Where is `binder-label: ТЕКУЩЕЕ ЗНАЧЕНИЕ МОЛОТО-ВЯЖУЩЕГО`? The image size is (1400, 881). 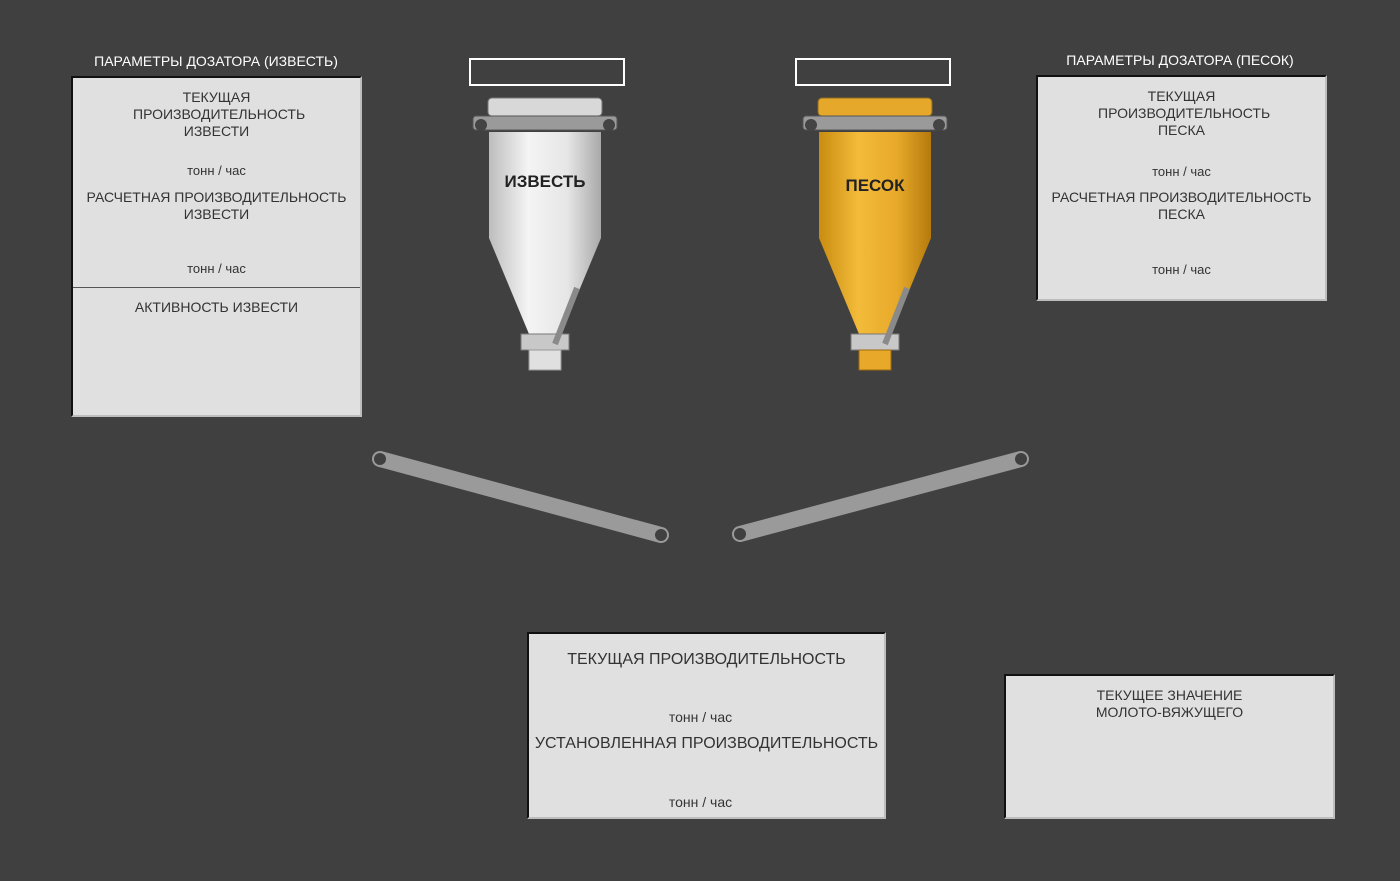
binder-label: ТЕКУЩЕЕ ЗНАЧЕНИЕ МОЛОТО-ВЯЖУЩЕГО is located at coordinates (1169, 703).